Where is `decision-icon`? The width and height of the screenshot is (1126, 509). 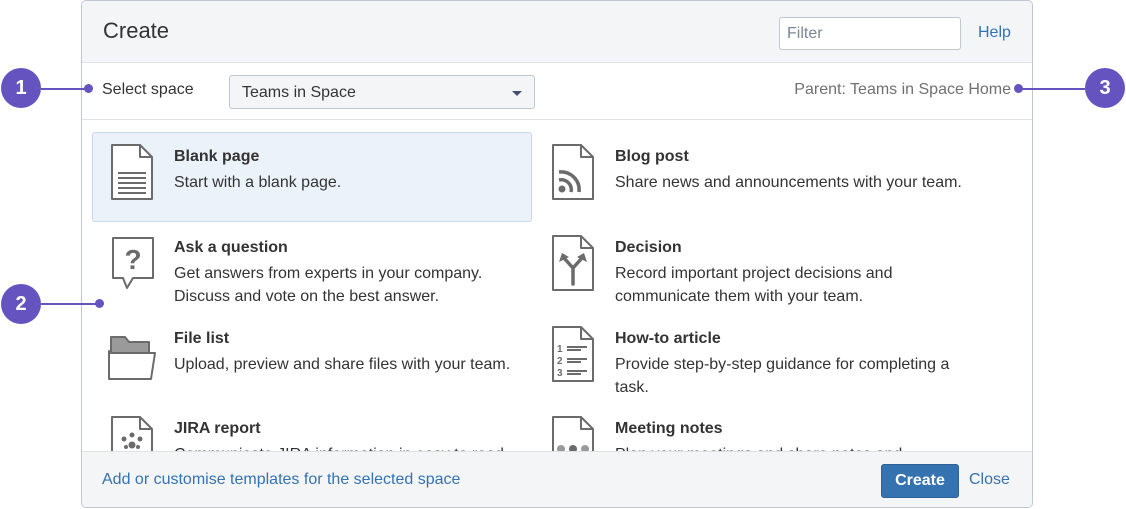 decision-icon is located at coordinates (573, 263).